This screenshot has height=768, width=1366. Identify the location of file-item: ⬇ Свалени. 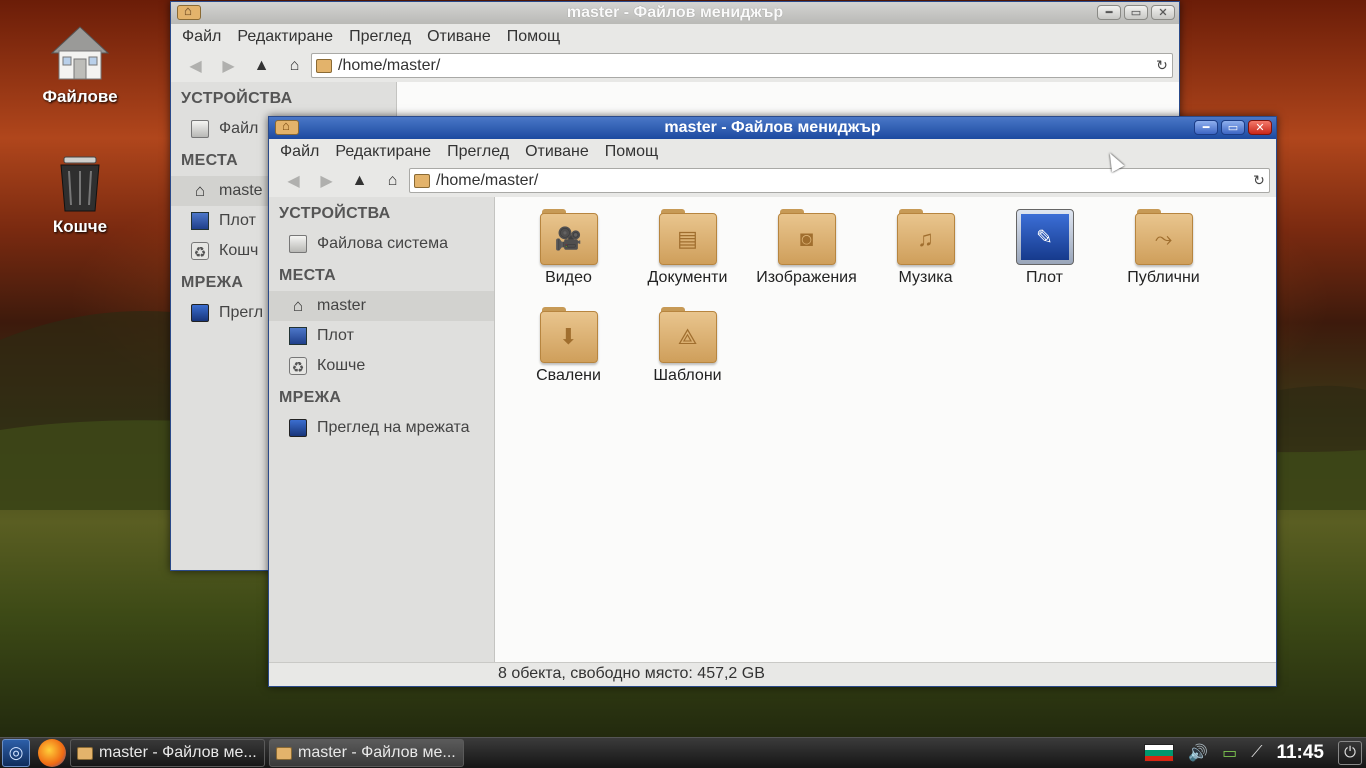
(568, 356).